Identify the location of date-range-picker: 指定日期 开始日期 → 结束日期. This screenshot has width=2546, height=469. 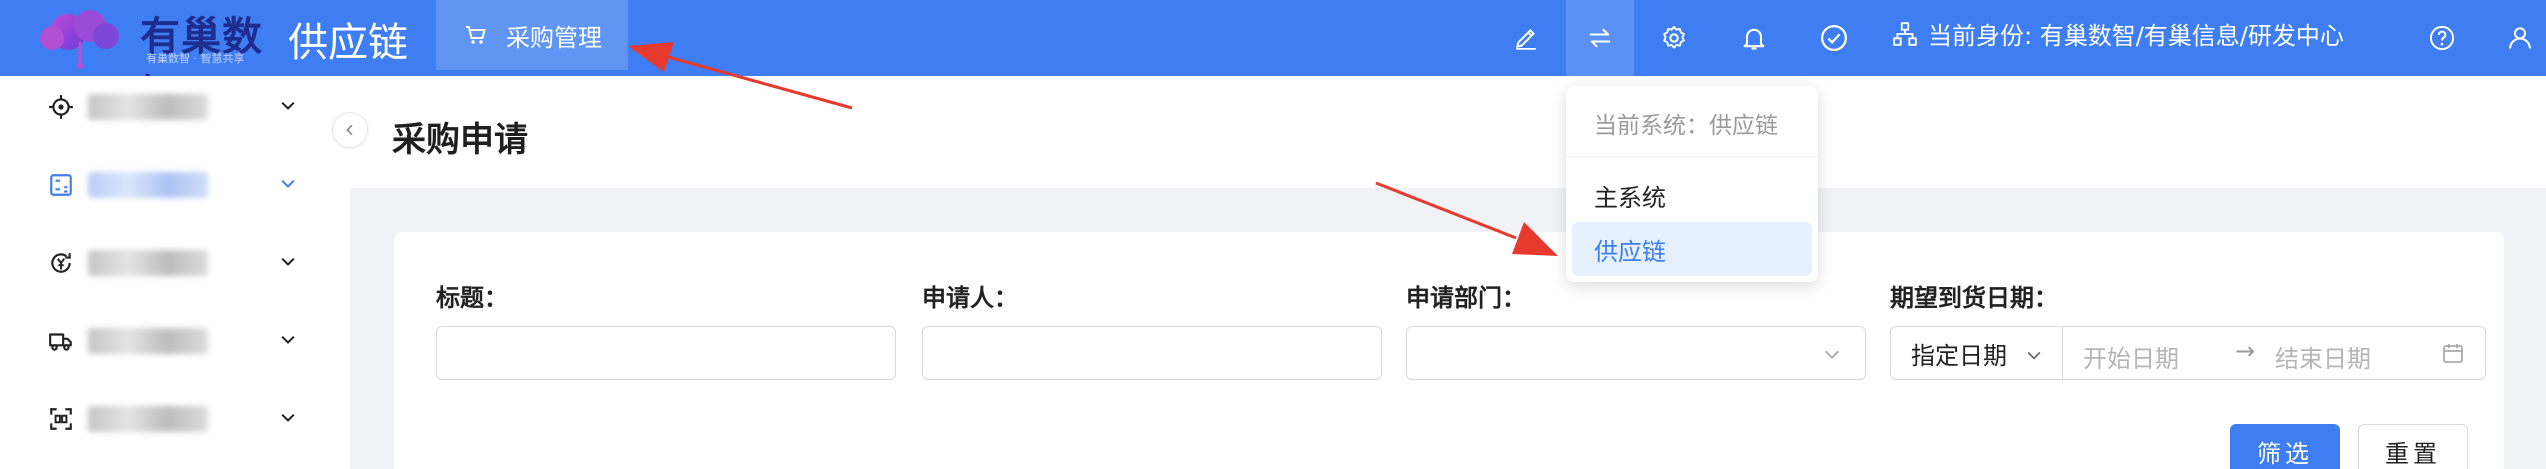
(2188, 353).